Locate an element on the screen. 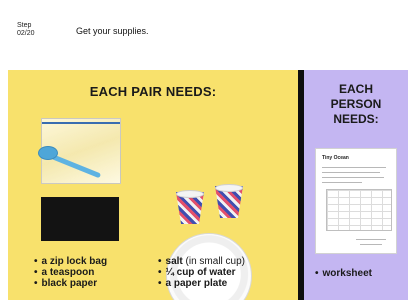 The height and width of the screenshot is (307, 408). person-list: worksheet is located at coordinates (343, 273).